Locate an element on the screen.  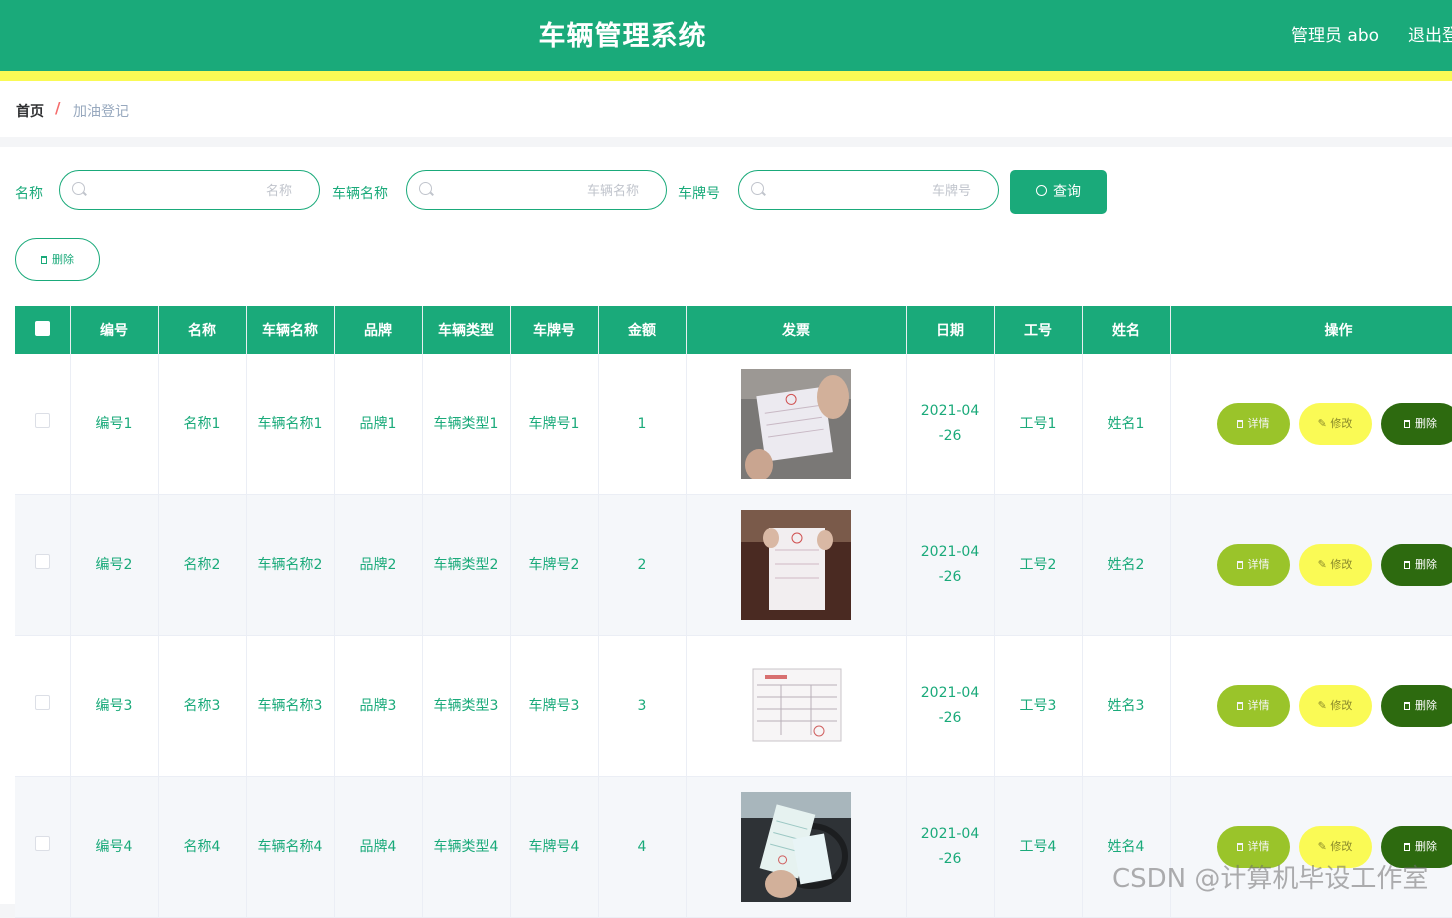
watermark: CSDN @计算机毕设工作室 is located at coordinates (1270, 876).